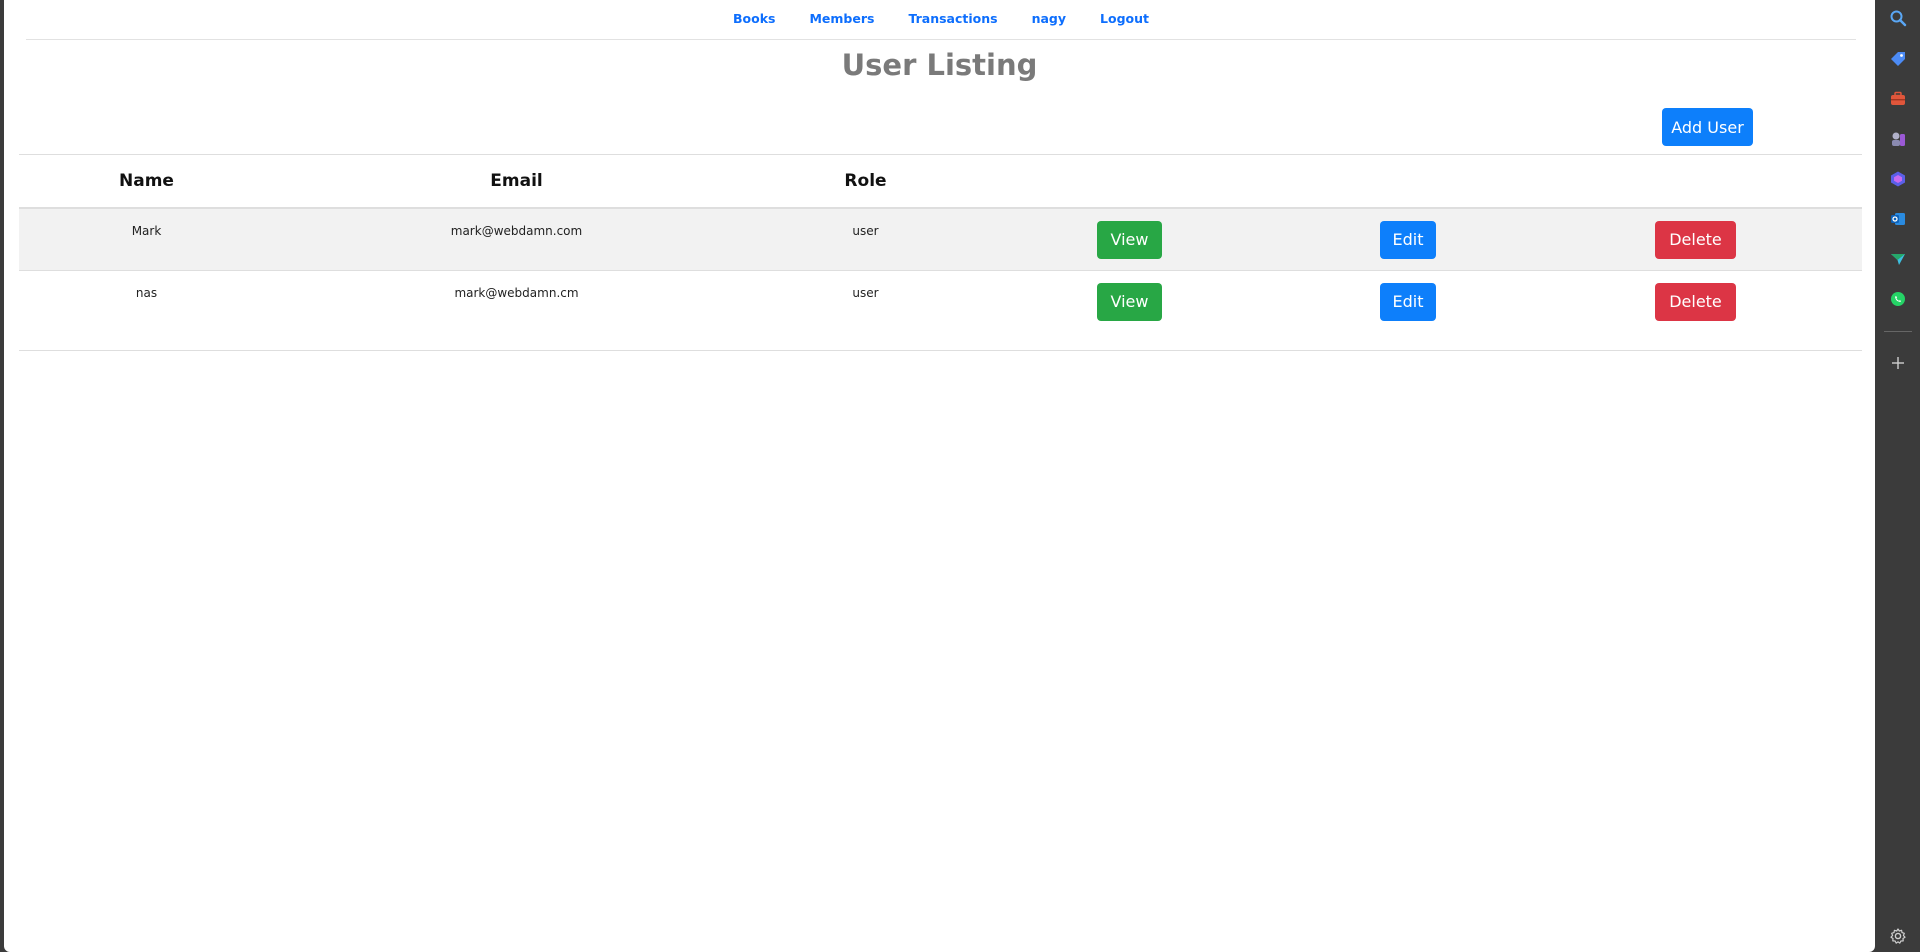 This screenshot has width=1920, height=952. What do you see at coordinates (1898, 139) in the screenshot?
I see `chess-icon` at bounding box center [1898, 139].